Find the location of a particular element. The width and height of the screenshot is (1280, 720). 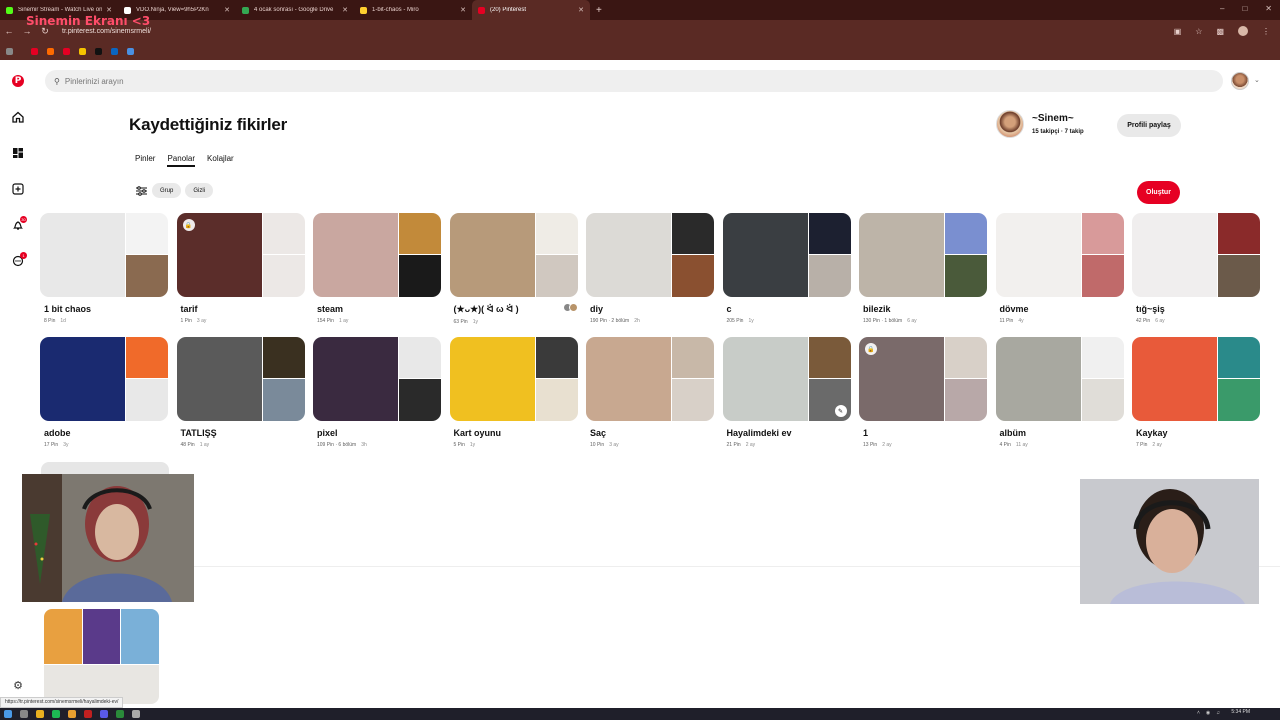

board-name: 1 is located at coordinates (923, 433).